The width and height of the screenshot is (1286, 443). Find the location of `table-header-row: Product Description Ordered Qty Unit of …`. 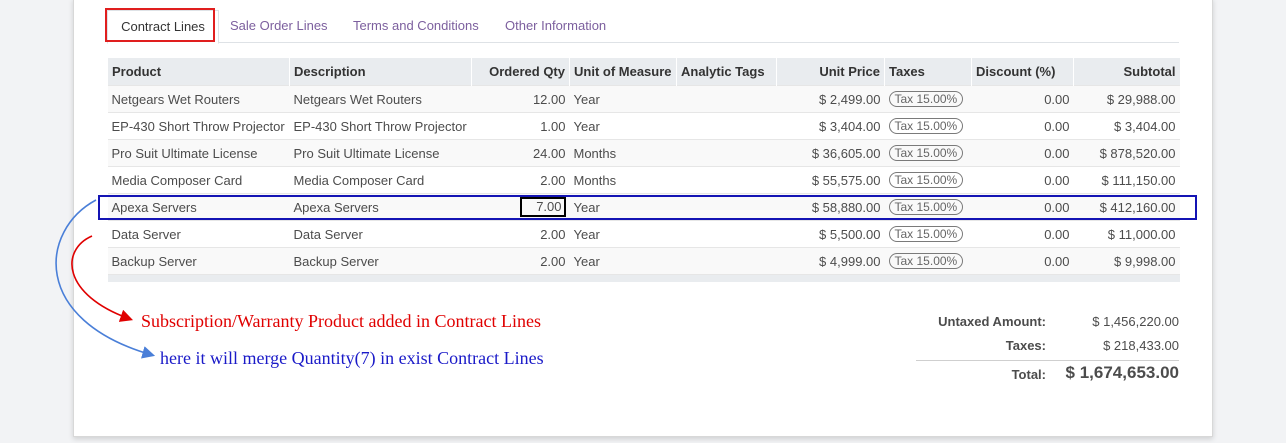

table-header-row: Product Description Ordered Qty Unit of … is located at coordinates (643, 72).